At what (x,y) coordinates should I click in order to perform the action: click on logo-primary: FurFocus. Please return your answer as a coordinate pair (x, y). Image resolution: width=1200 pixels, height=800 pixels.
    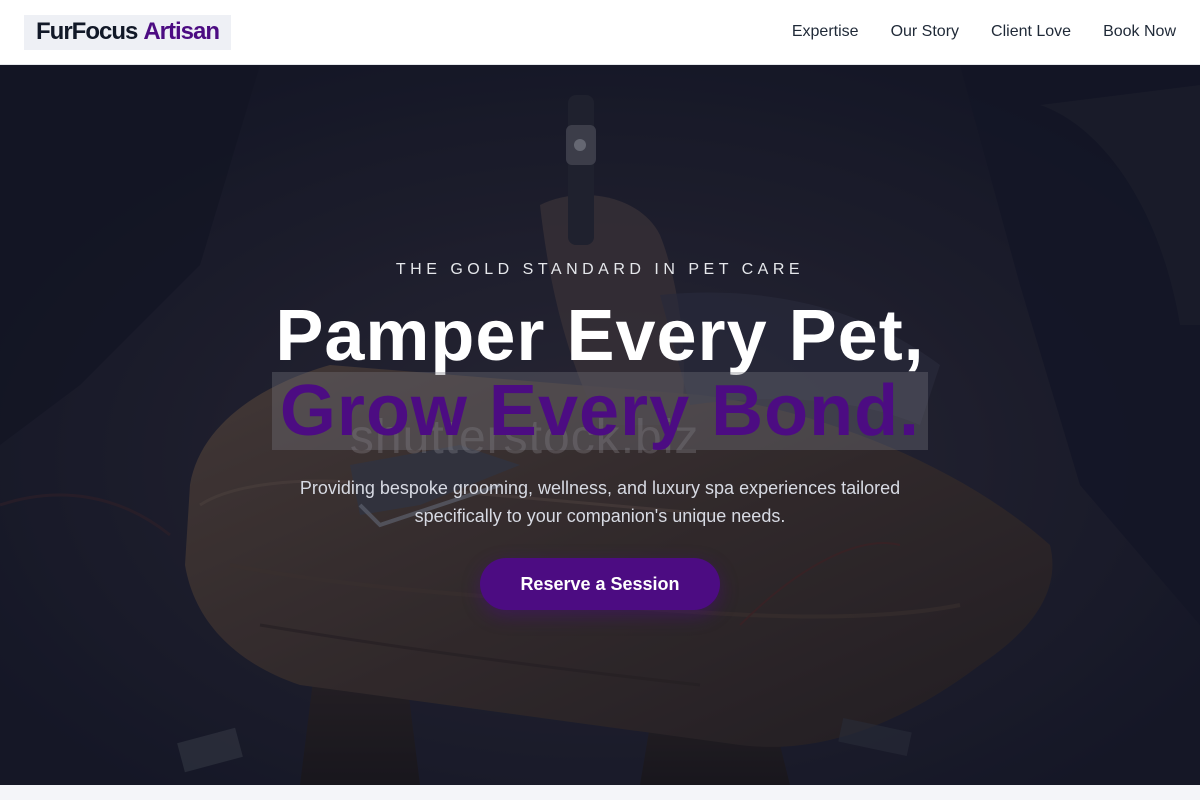
    Looking at the image, I should click on (87, 31).